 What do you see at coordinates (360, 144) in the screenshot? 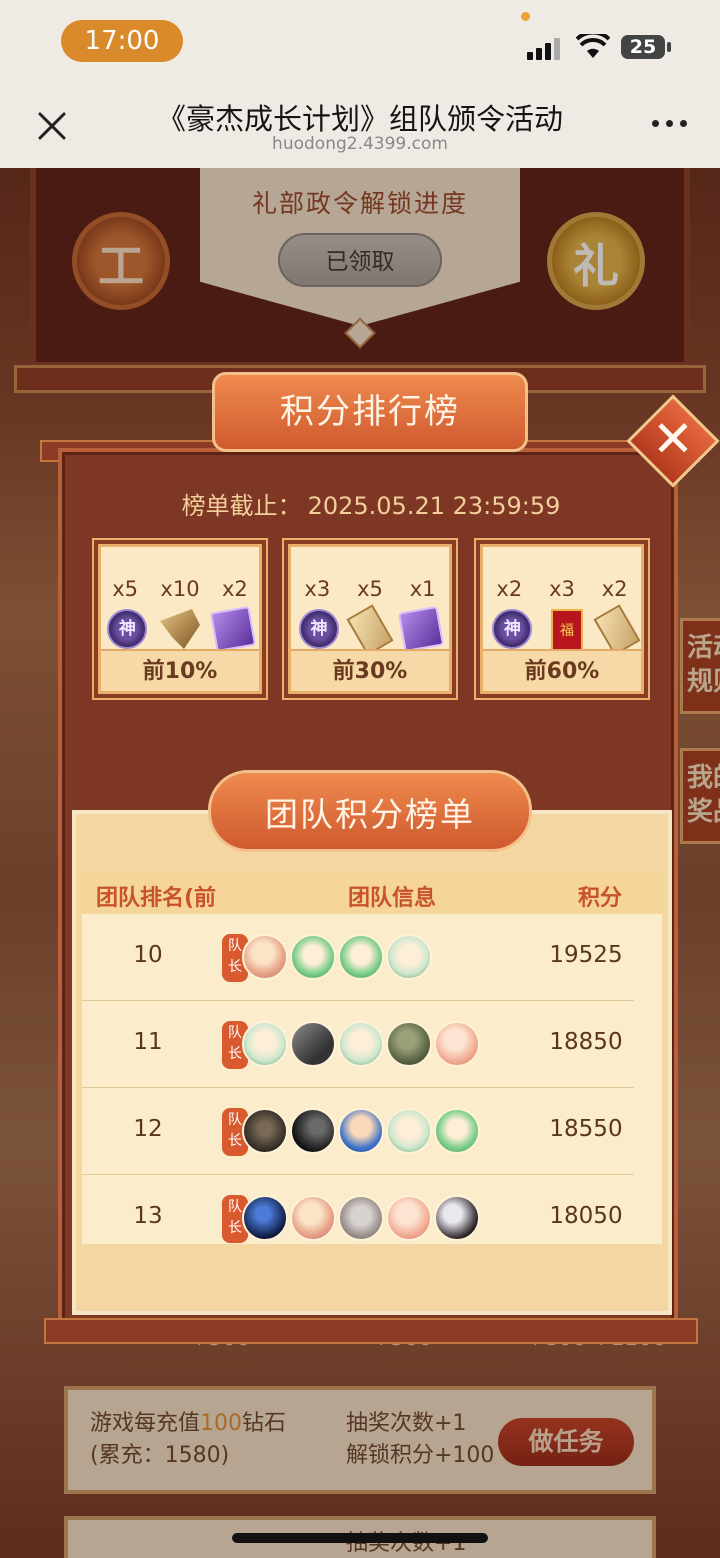
I see `page-url: huodong2.4399.com` at bounding box center [360, 144].